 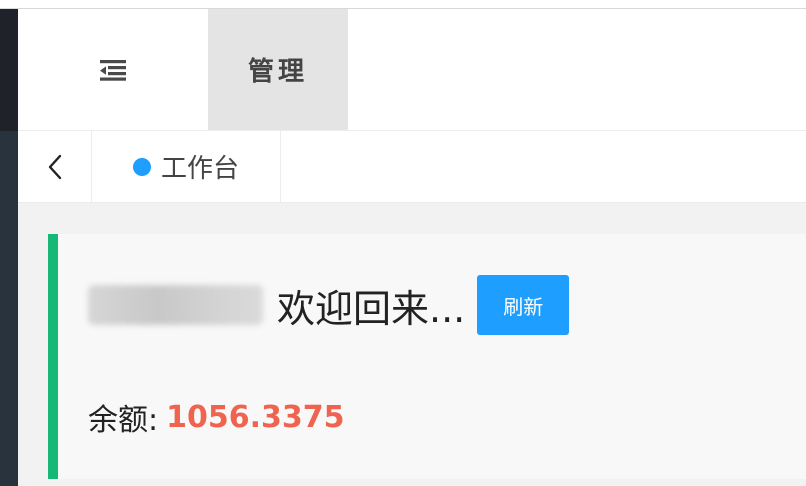 What do you see at coordinates (141, 166) in the screenshot?
I see `tab-active-dot` at bounding box center [141, 166].